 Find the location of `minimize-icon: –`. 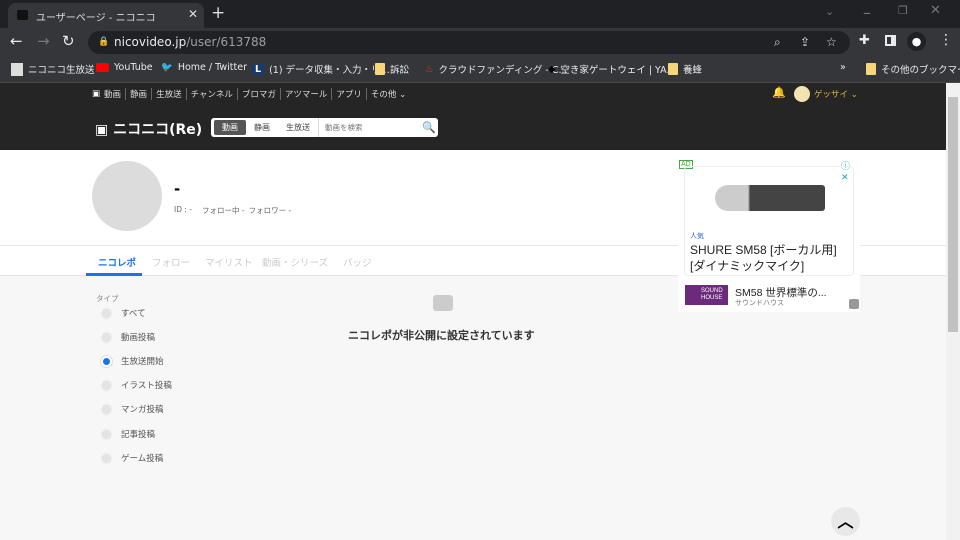

minimize-icon: – is located at coordinates (867, 12).